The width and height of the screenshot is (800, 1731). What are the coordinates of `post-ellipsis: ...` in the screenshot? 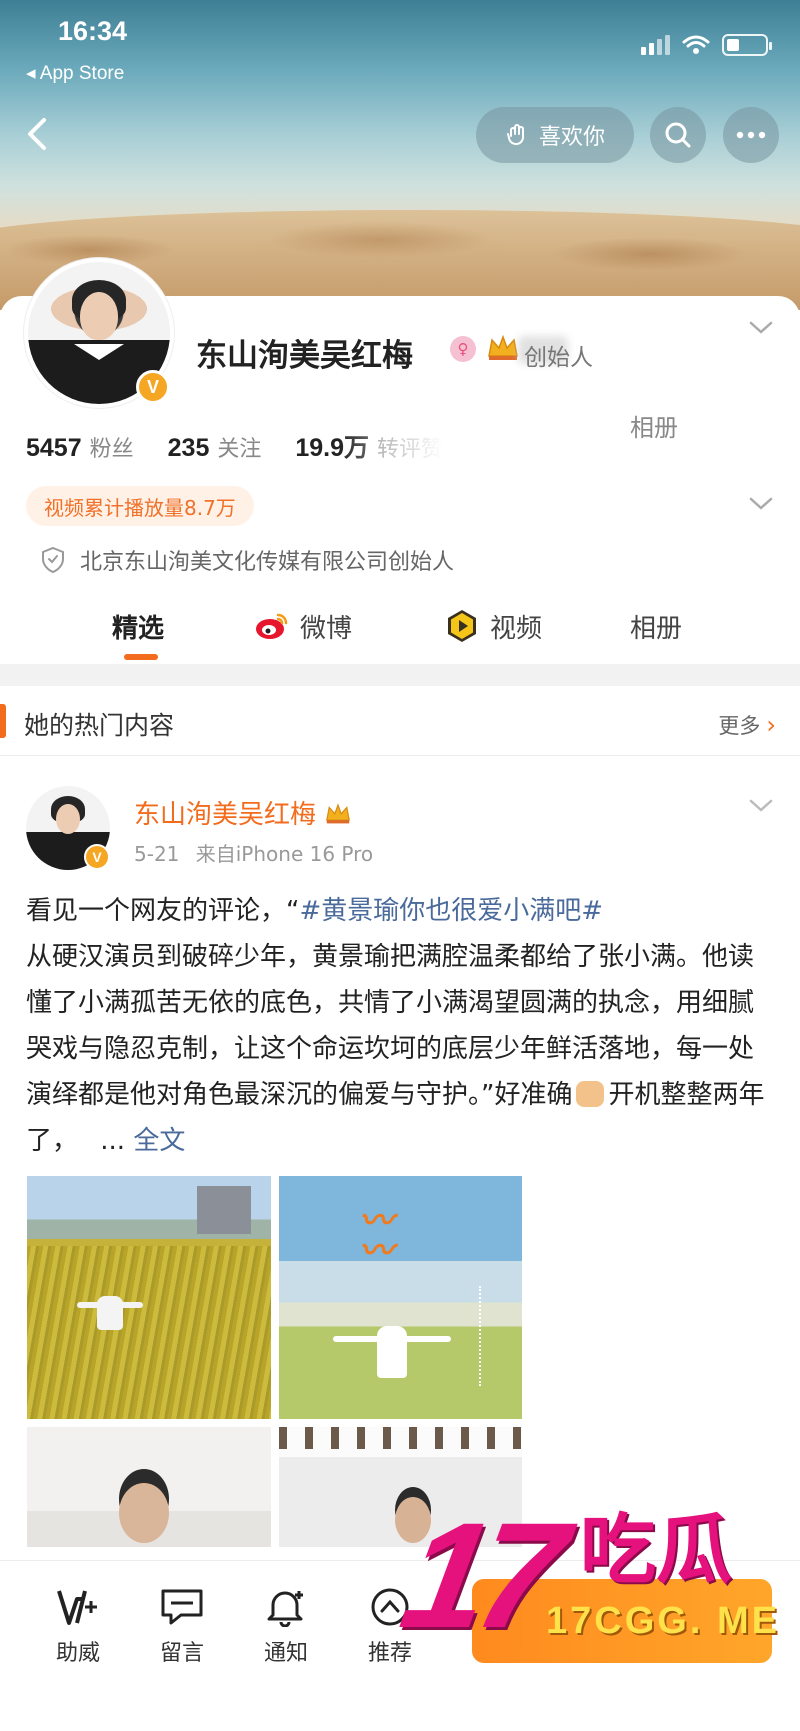 It's located at (113, 1141).